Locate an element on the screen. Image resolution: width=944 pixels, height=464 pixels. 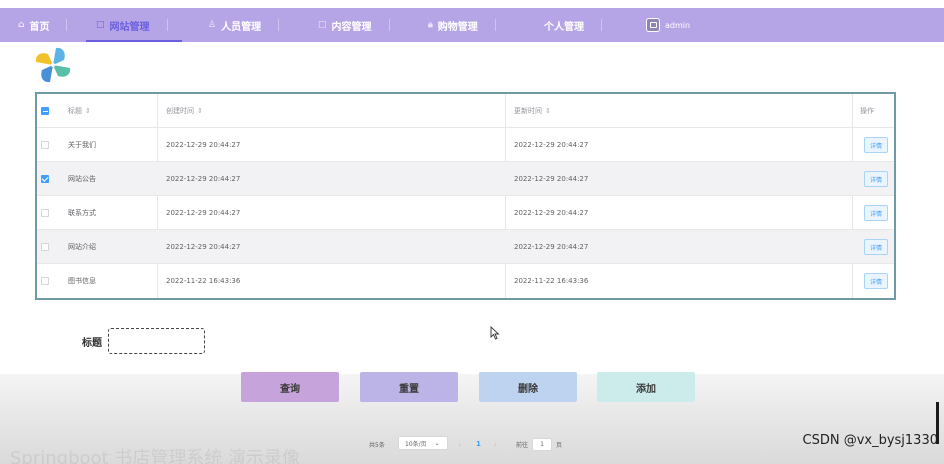
header-created-label: 创建时间 is located at coordinates (180, 111).